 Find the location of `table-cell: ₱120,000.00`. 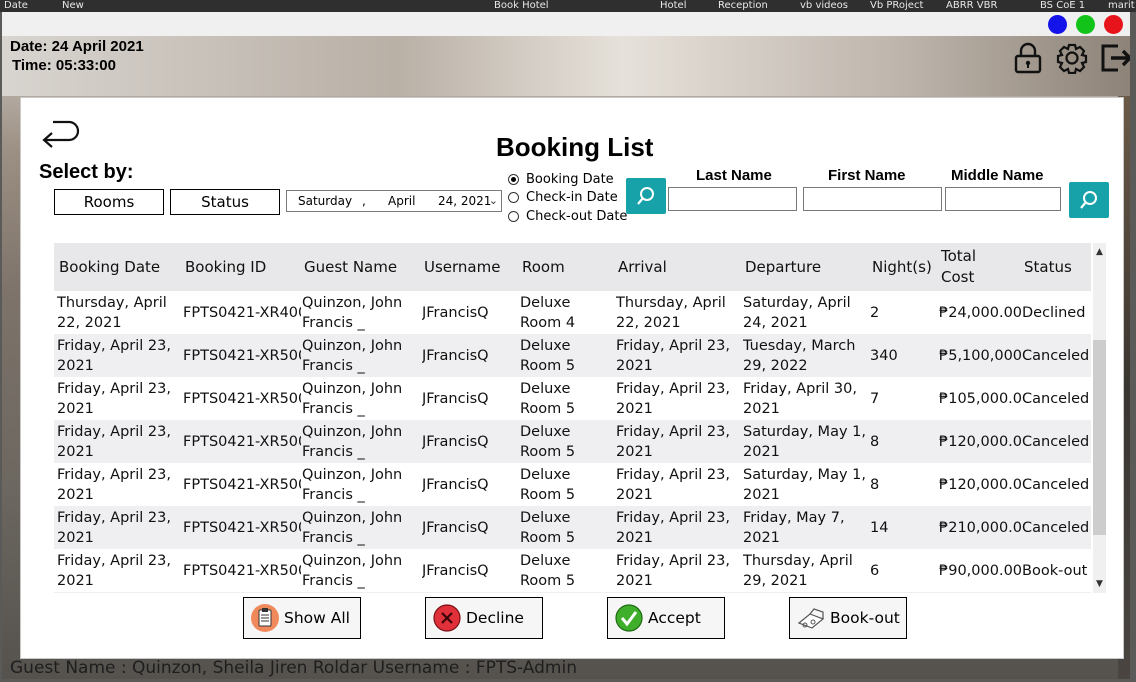

table-cell: ₱120,000.00 is located at coordinates (981, 441).